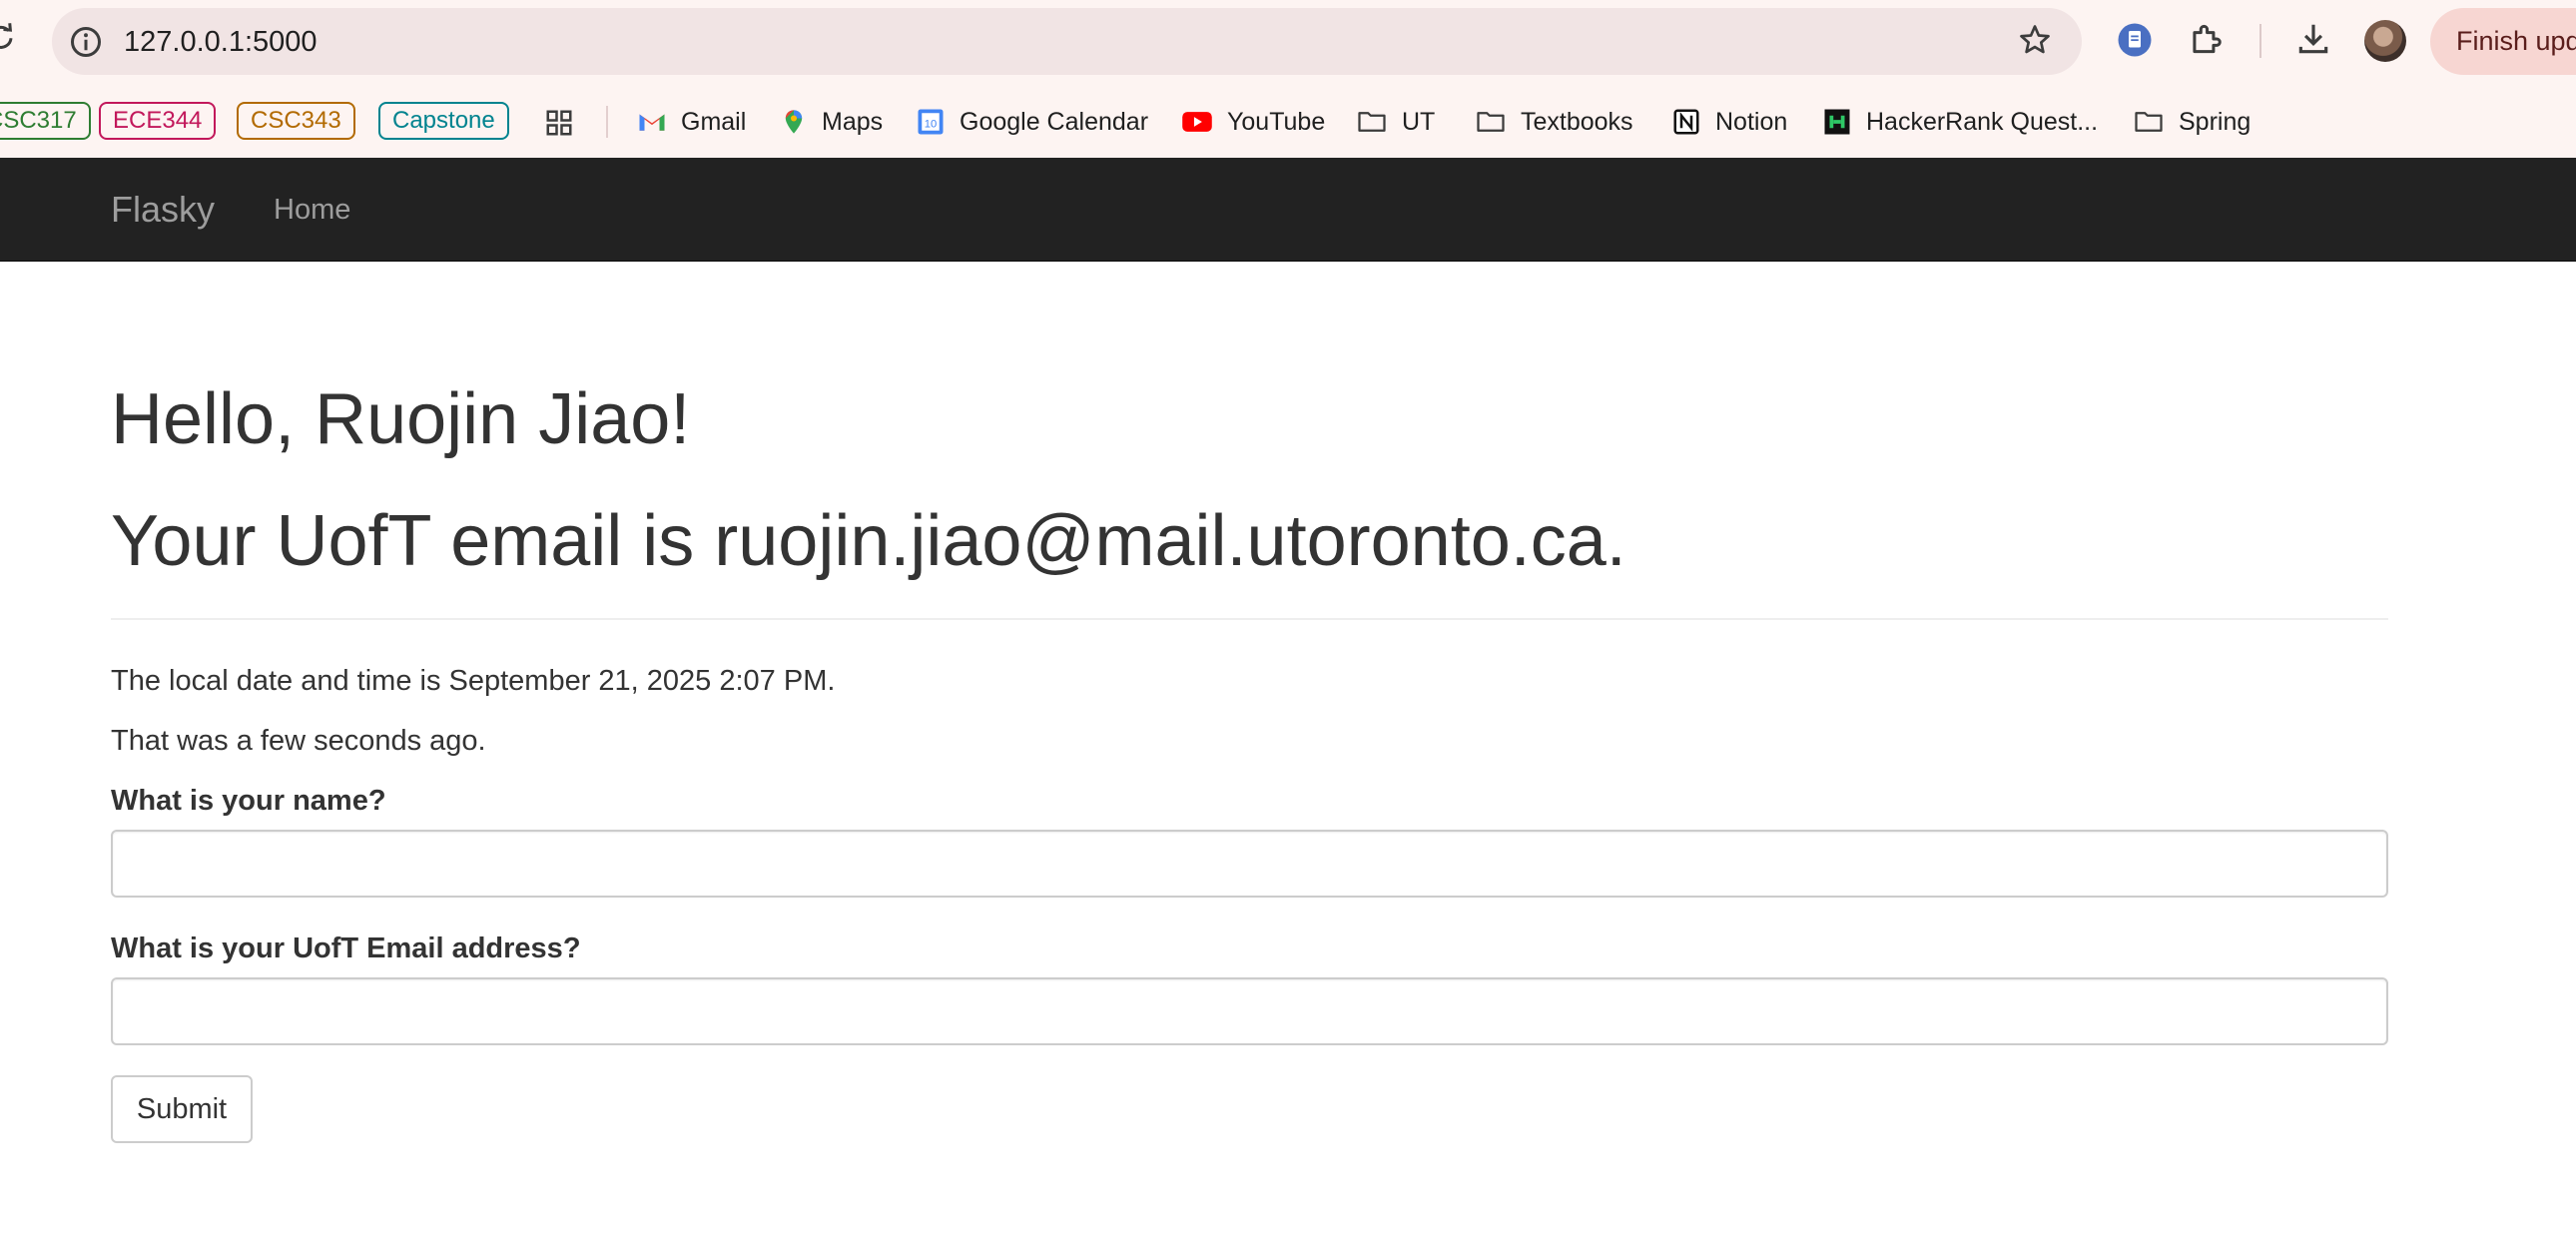 This screenshot has width=2576, height=1238. What do you see at coordinates (443, 121) in the screenshot?
I see `bookmark-tag-capstone: Capstone` at bounding box center [443, 121].